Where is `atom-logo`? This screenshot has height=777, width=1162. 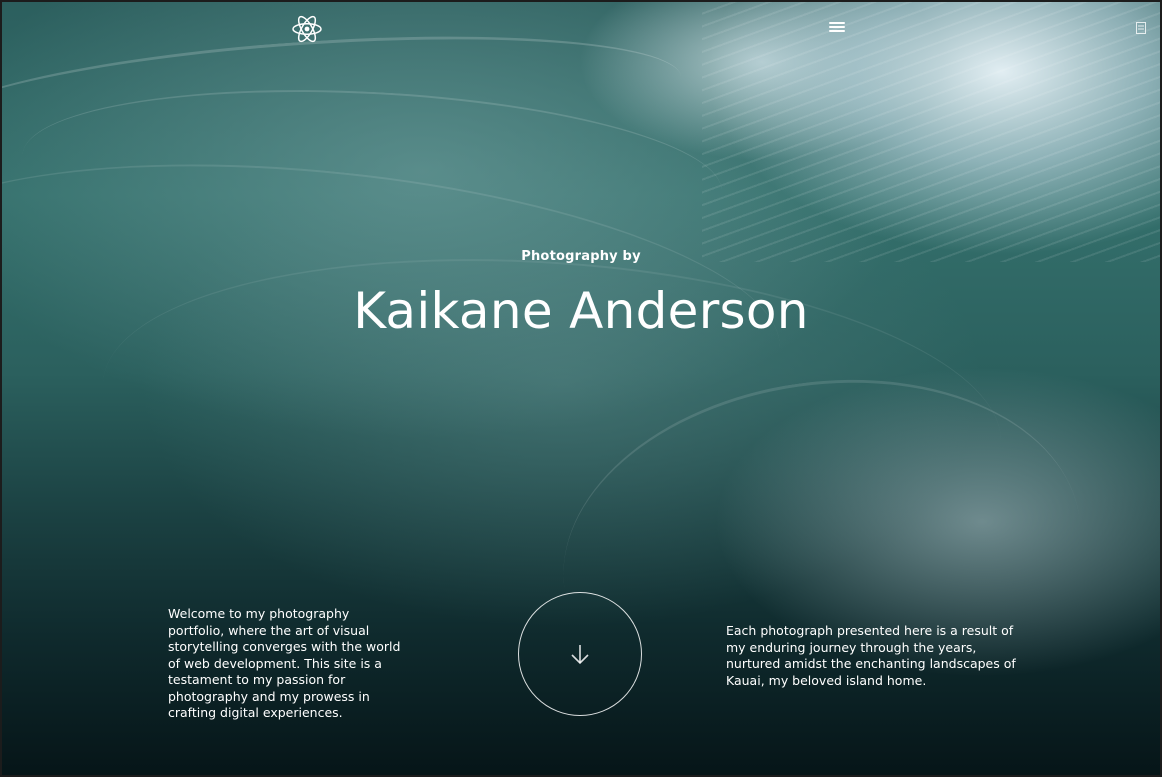
atom-logo is located at coordinates (307, 29).